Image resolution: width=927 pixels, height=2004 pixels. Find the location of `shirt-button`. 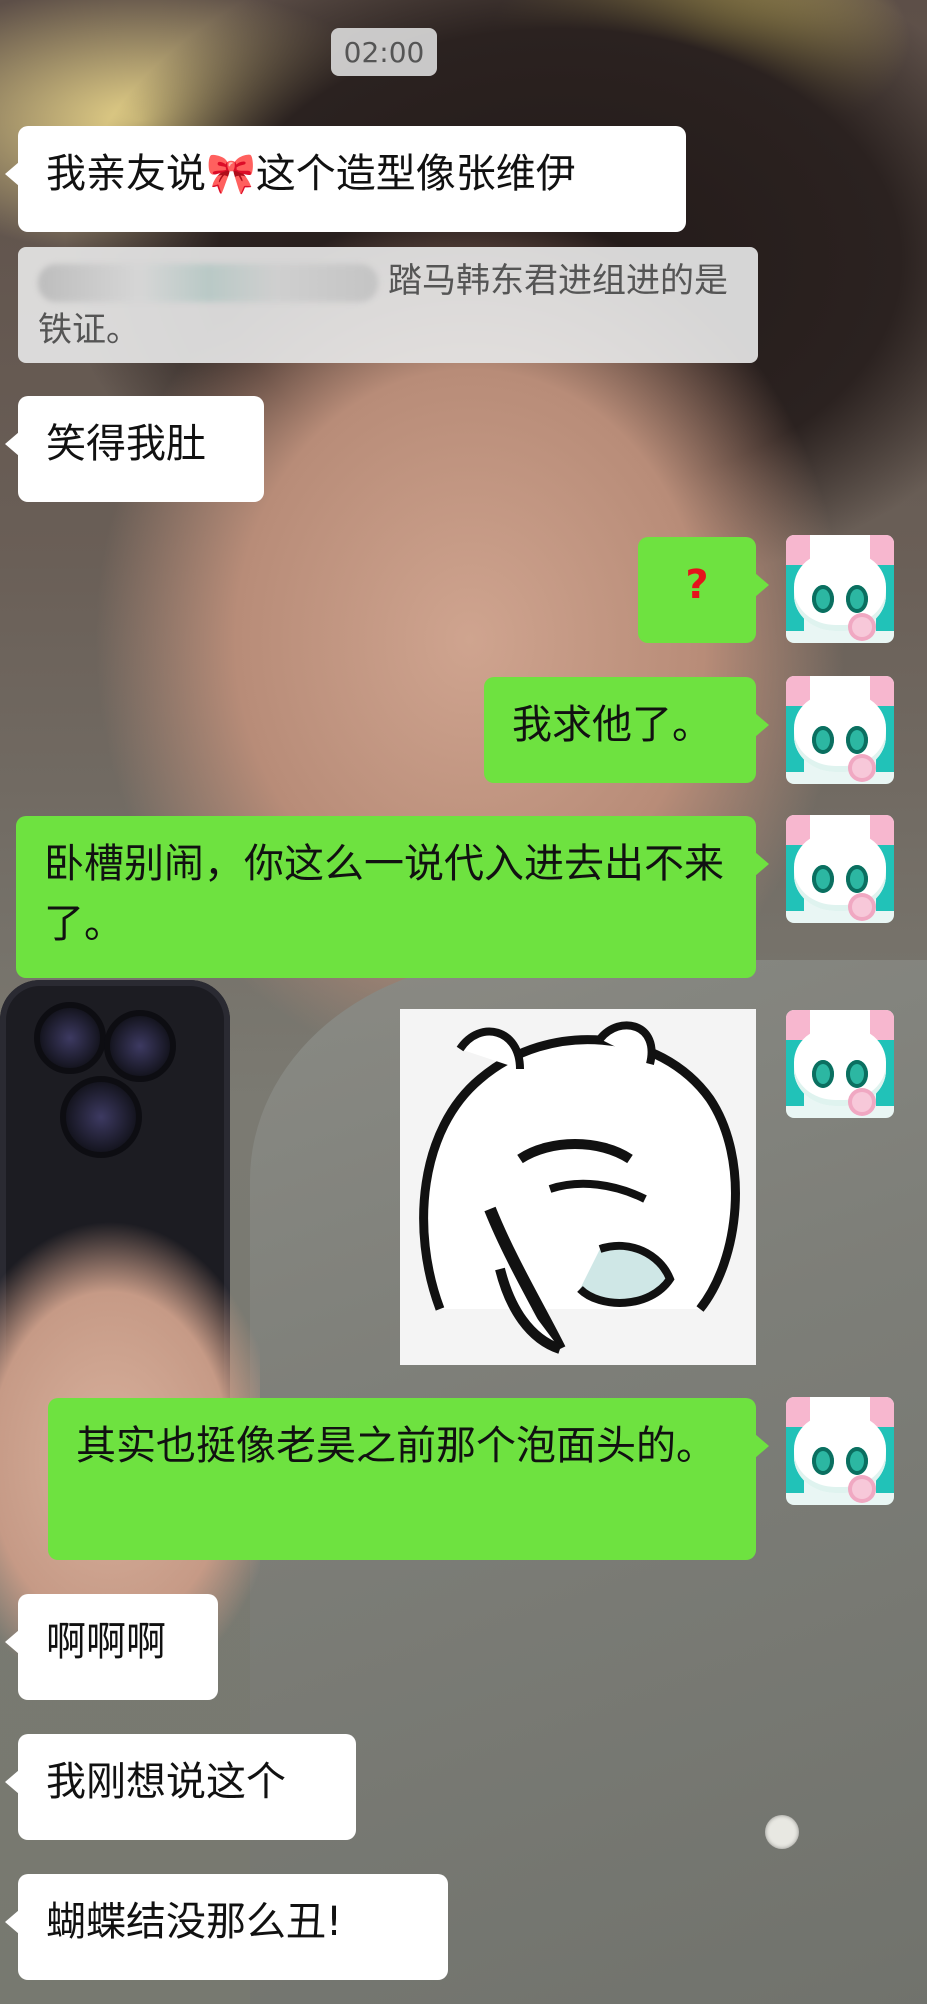

shirt-button is located at coordinates (782, 1832).